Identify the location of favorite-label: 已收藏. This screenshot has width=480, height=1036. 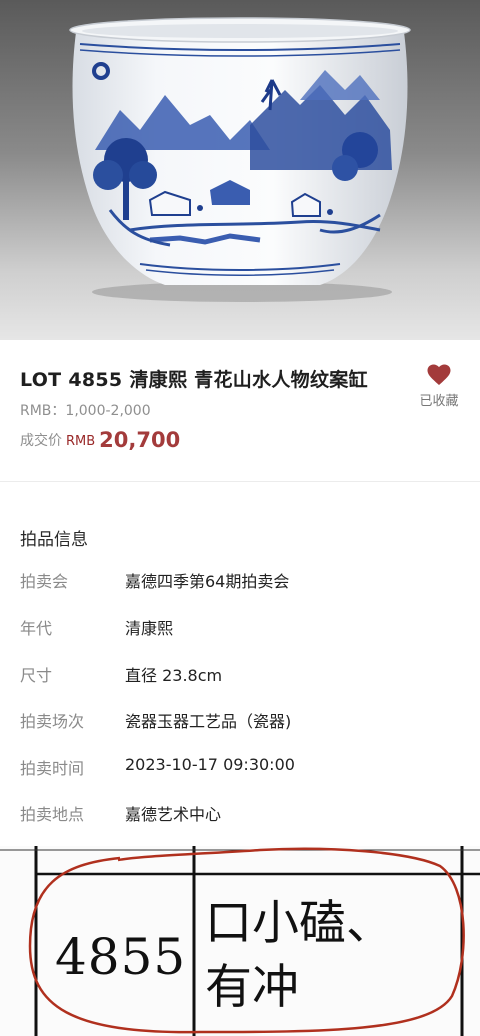
(439, 401).